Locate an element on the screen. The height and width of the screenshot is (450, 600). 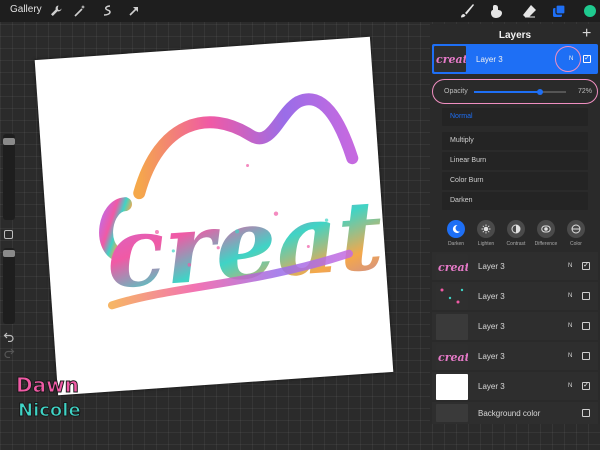
undo-icon is located at coordinates (9, 336).